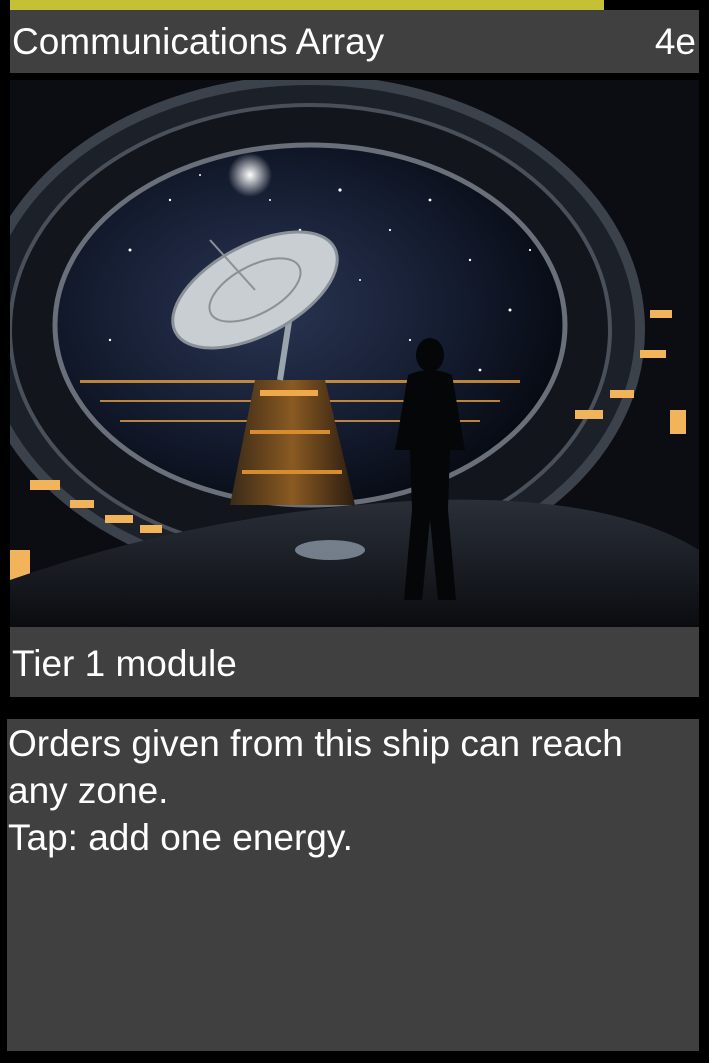  I want to click on rules-text-line: Orders given from this ship can reach, so click(315, 743).